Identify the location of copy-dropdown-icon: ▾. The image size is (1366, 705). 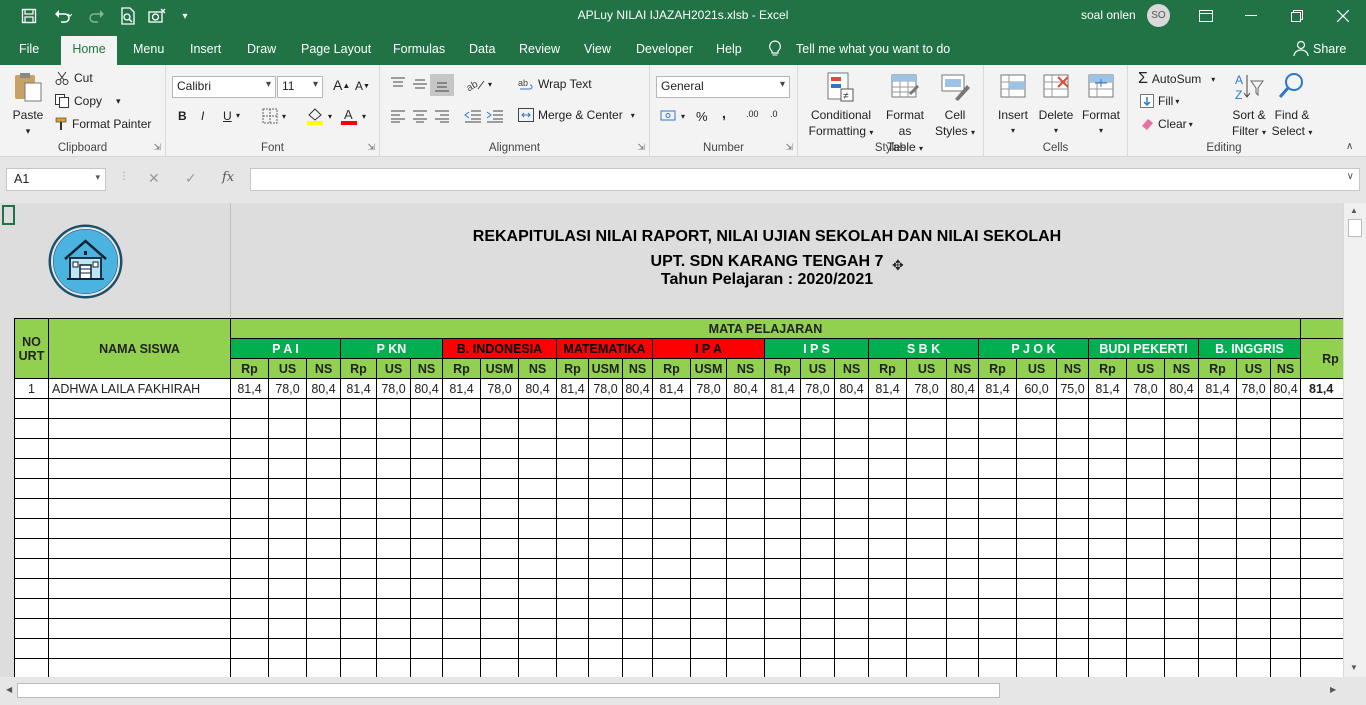
(118, 101).